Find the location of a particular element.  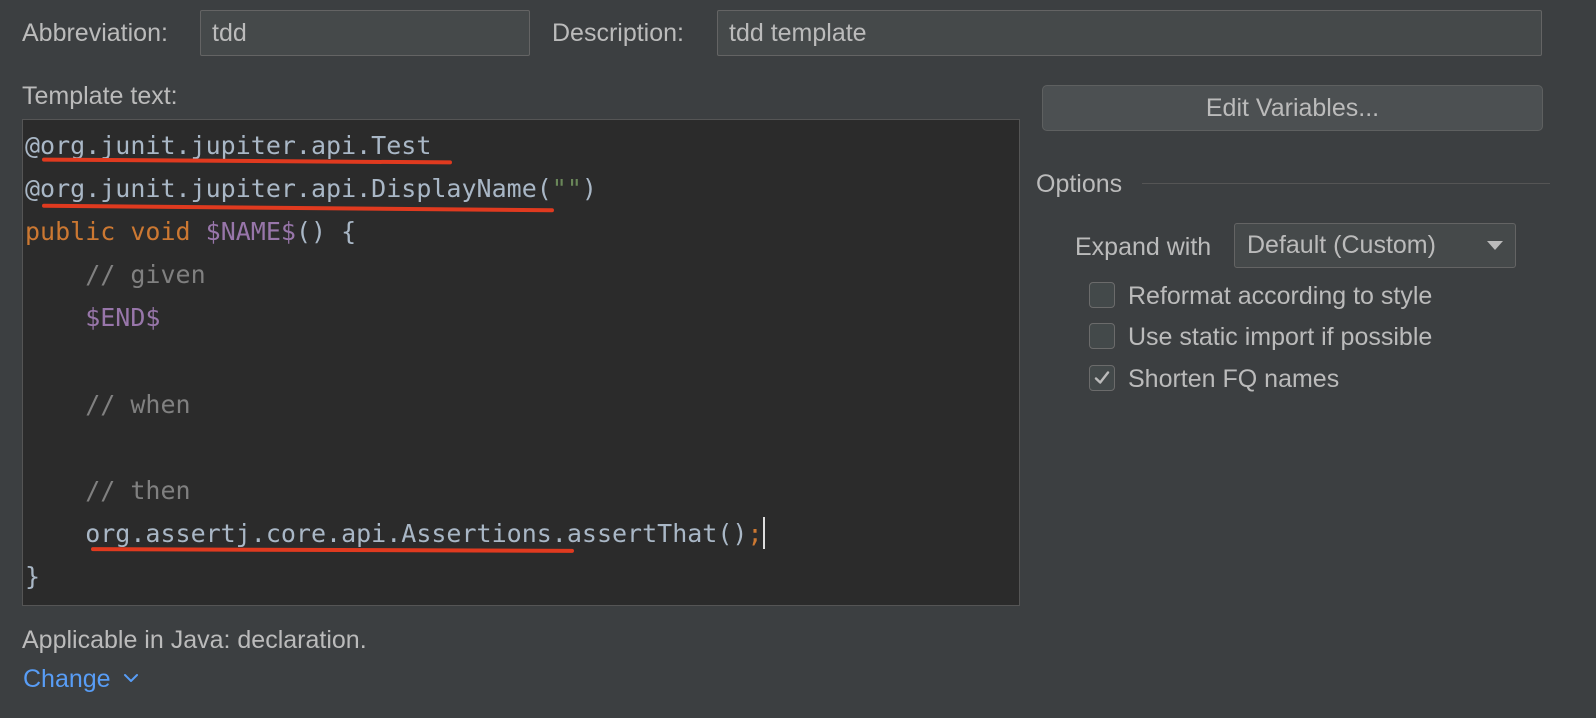

code-line: } is located at coordinates (395, 576).